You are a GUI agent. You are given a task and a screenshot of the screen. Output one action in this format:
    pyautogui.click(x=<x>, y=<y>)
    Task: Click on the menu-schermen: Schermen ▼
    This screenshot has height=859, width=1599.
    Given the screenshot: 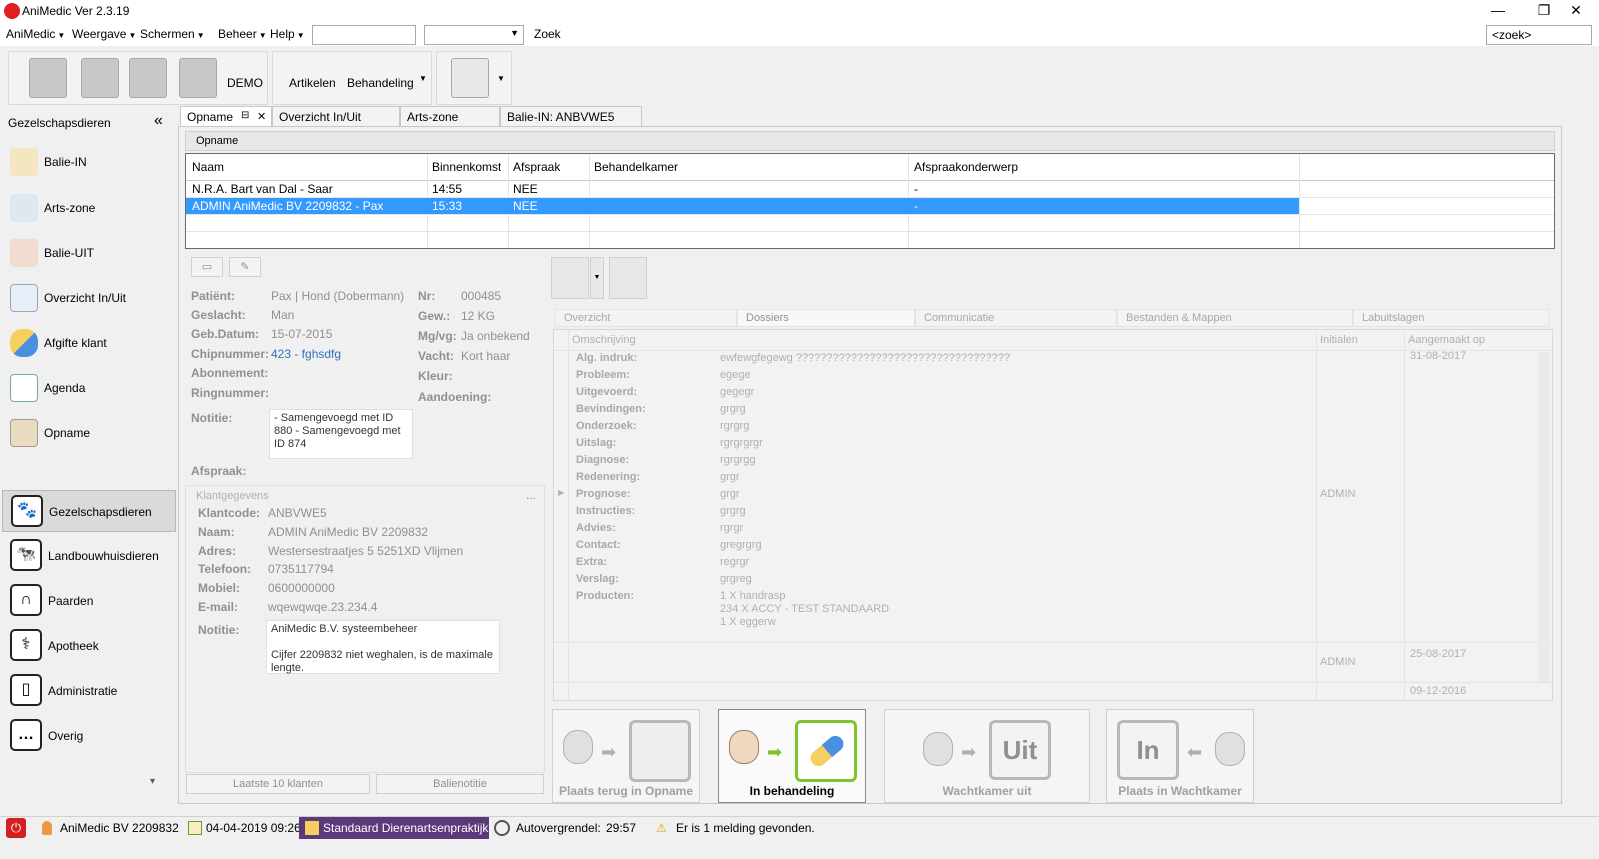 What is the action you would take?
    pyautogui.click(x=172, y=34)
    